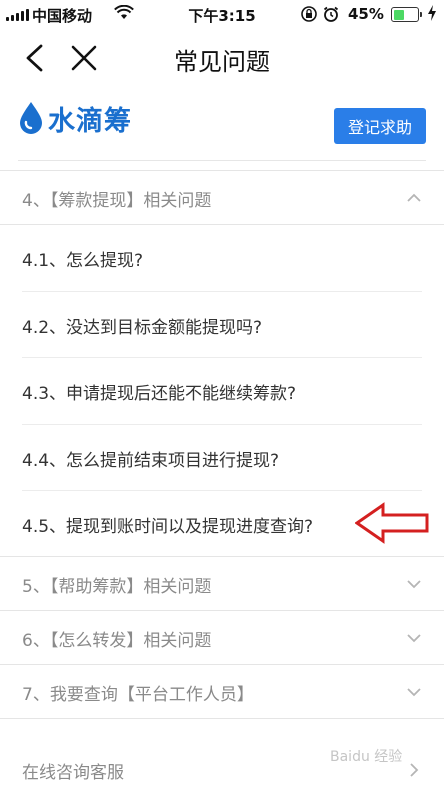  Describe the element at coordinates (432, 15) in the screenshot. I see `charging-icon` at that location.